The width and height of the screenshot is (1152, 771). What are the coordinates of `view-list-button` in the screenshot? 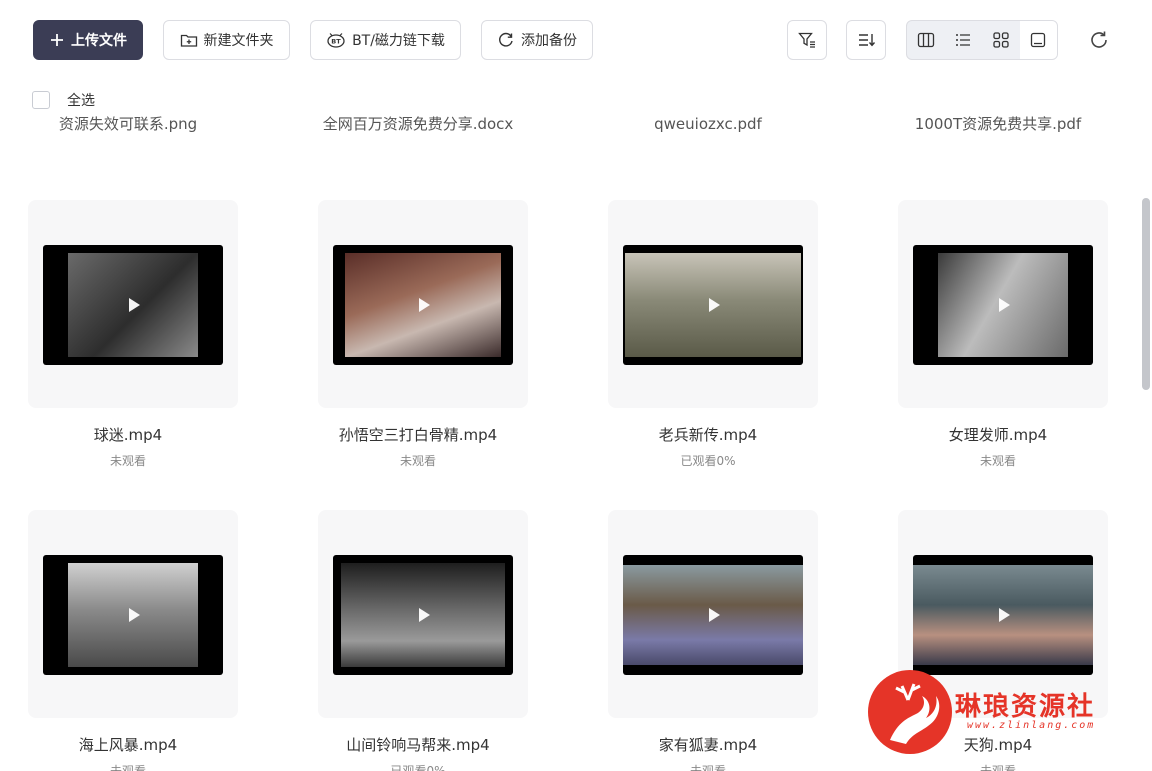 It's located at (964, 40).